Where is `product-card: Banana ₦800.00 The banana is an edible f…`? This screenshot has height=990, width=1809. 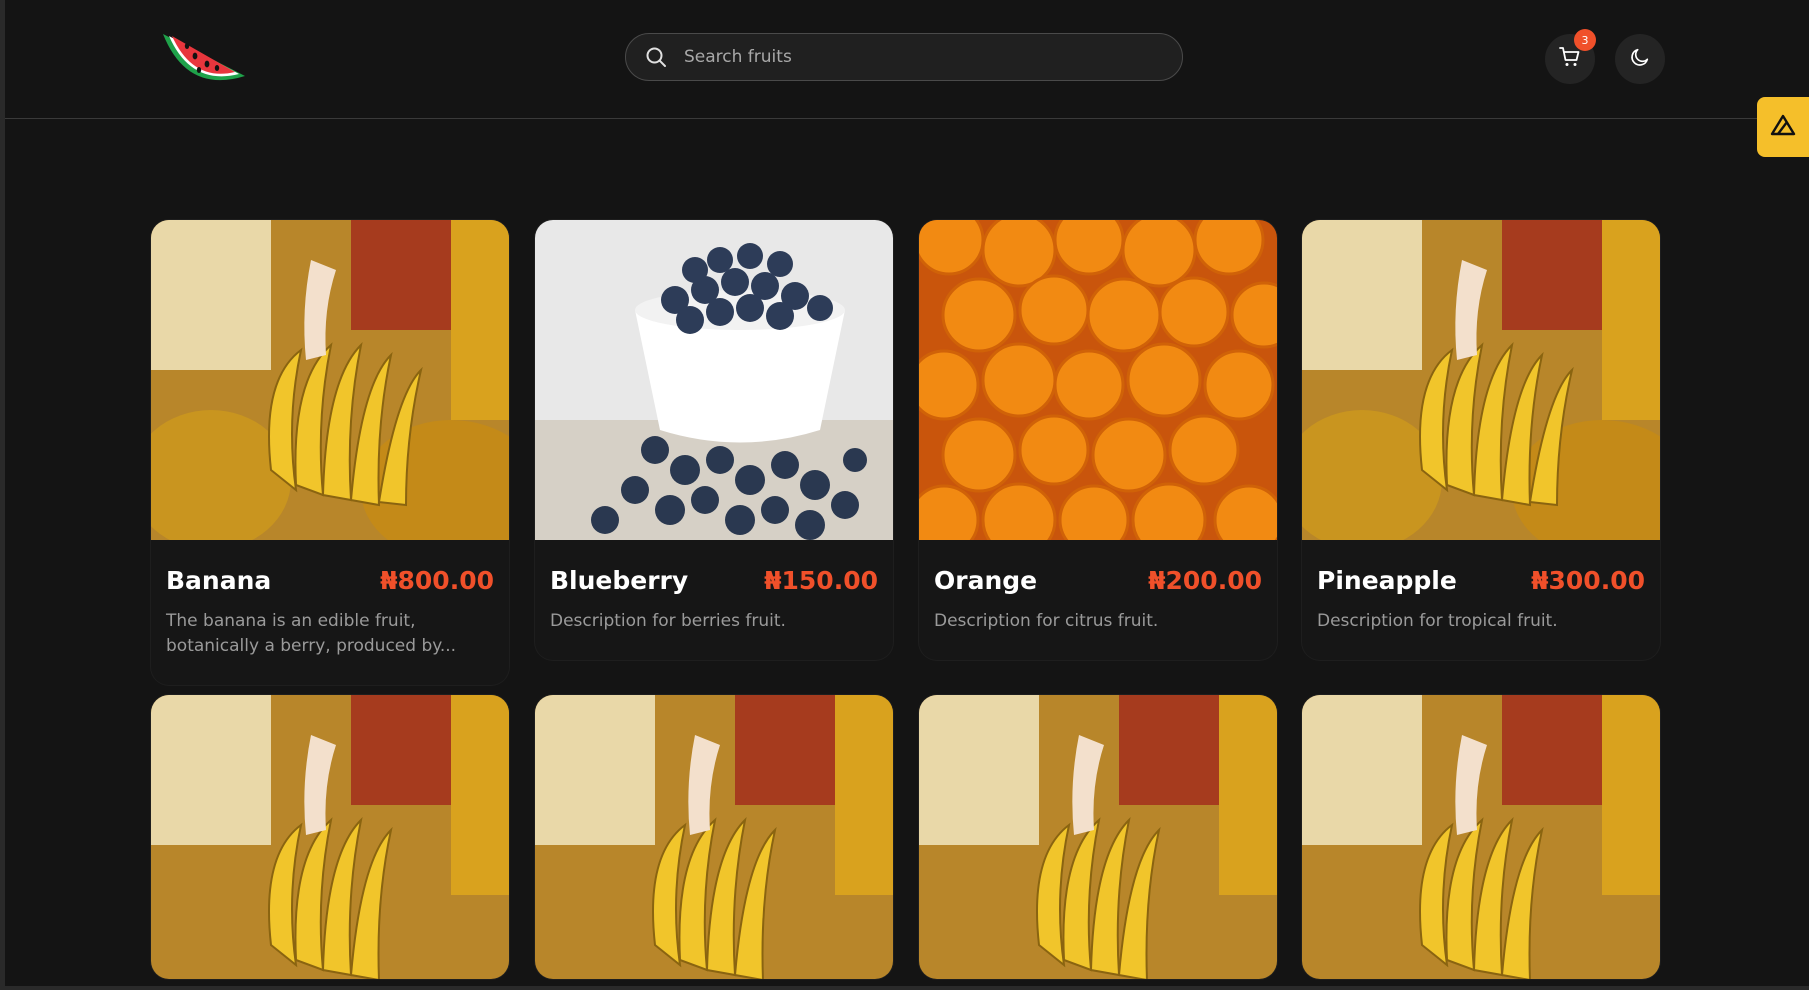 product-card: Banana ₦800.00 The banana is an edible f… is located at coordinates (330, 452).